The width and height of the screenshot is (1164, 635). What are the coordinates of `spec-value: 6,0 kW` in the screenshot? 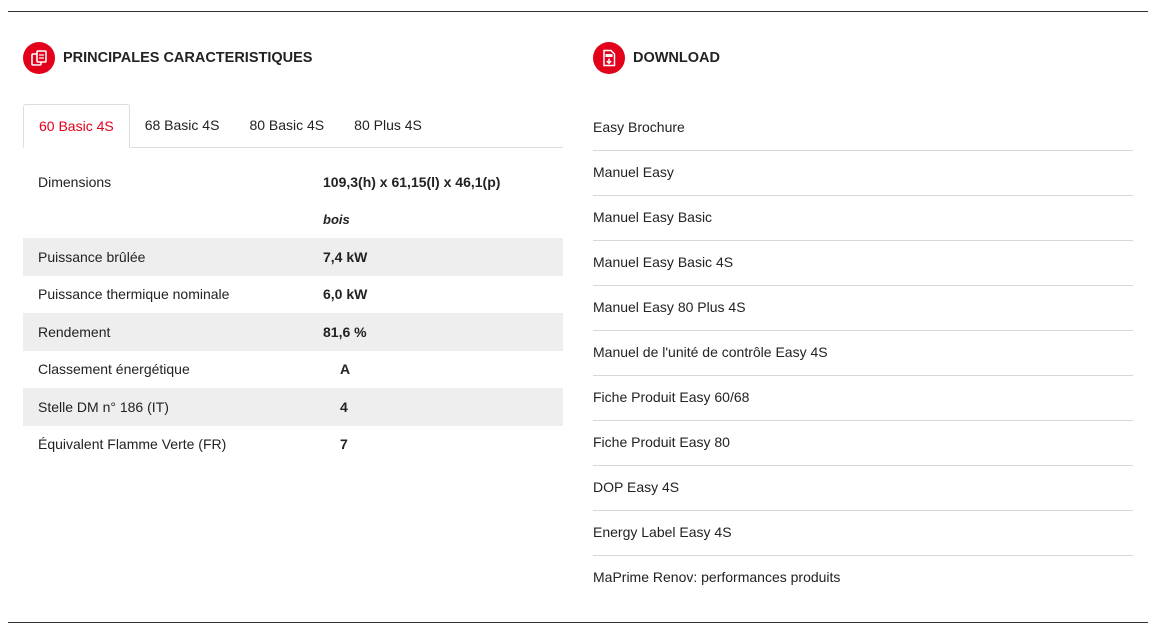 It's located at (345, 294).